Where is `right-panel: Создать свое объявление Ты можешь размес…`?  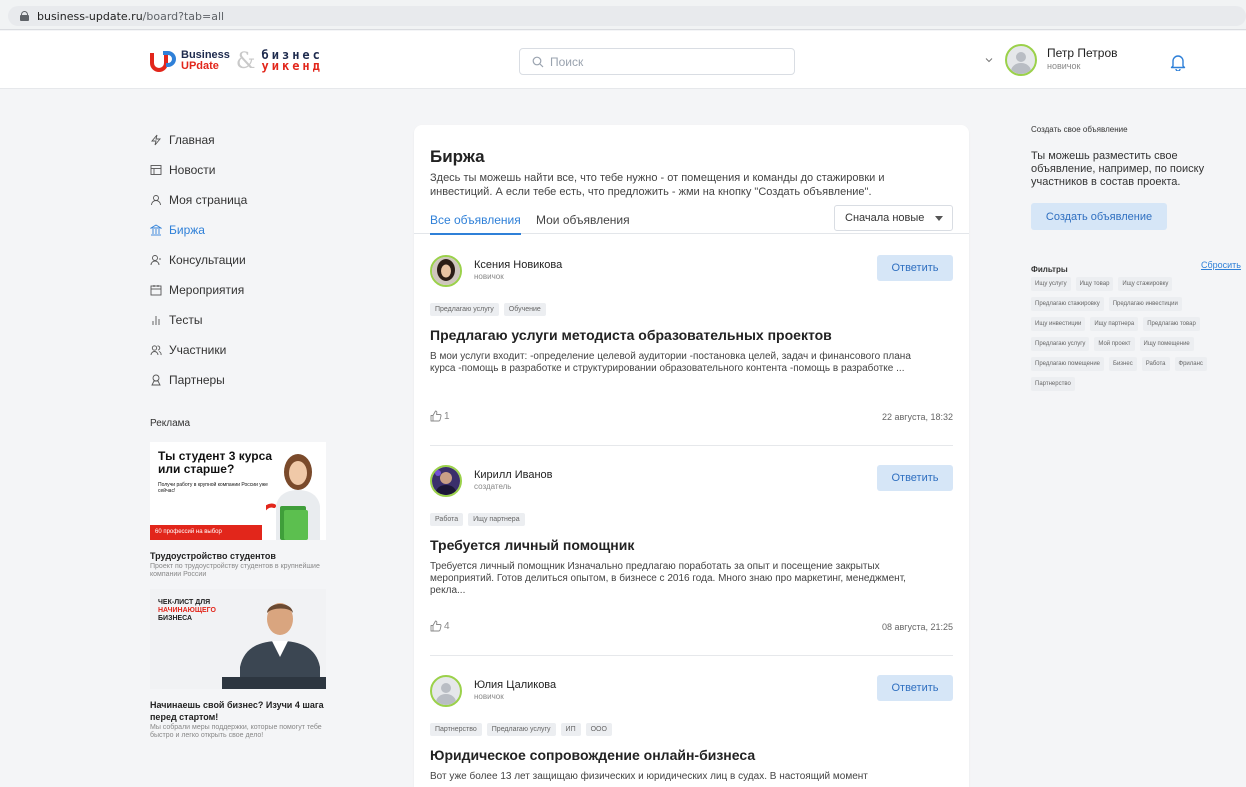 right-panel: Создать свое объявление Ты можешь размес… is located at coordinates (1136, 258).